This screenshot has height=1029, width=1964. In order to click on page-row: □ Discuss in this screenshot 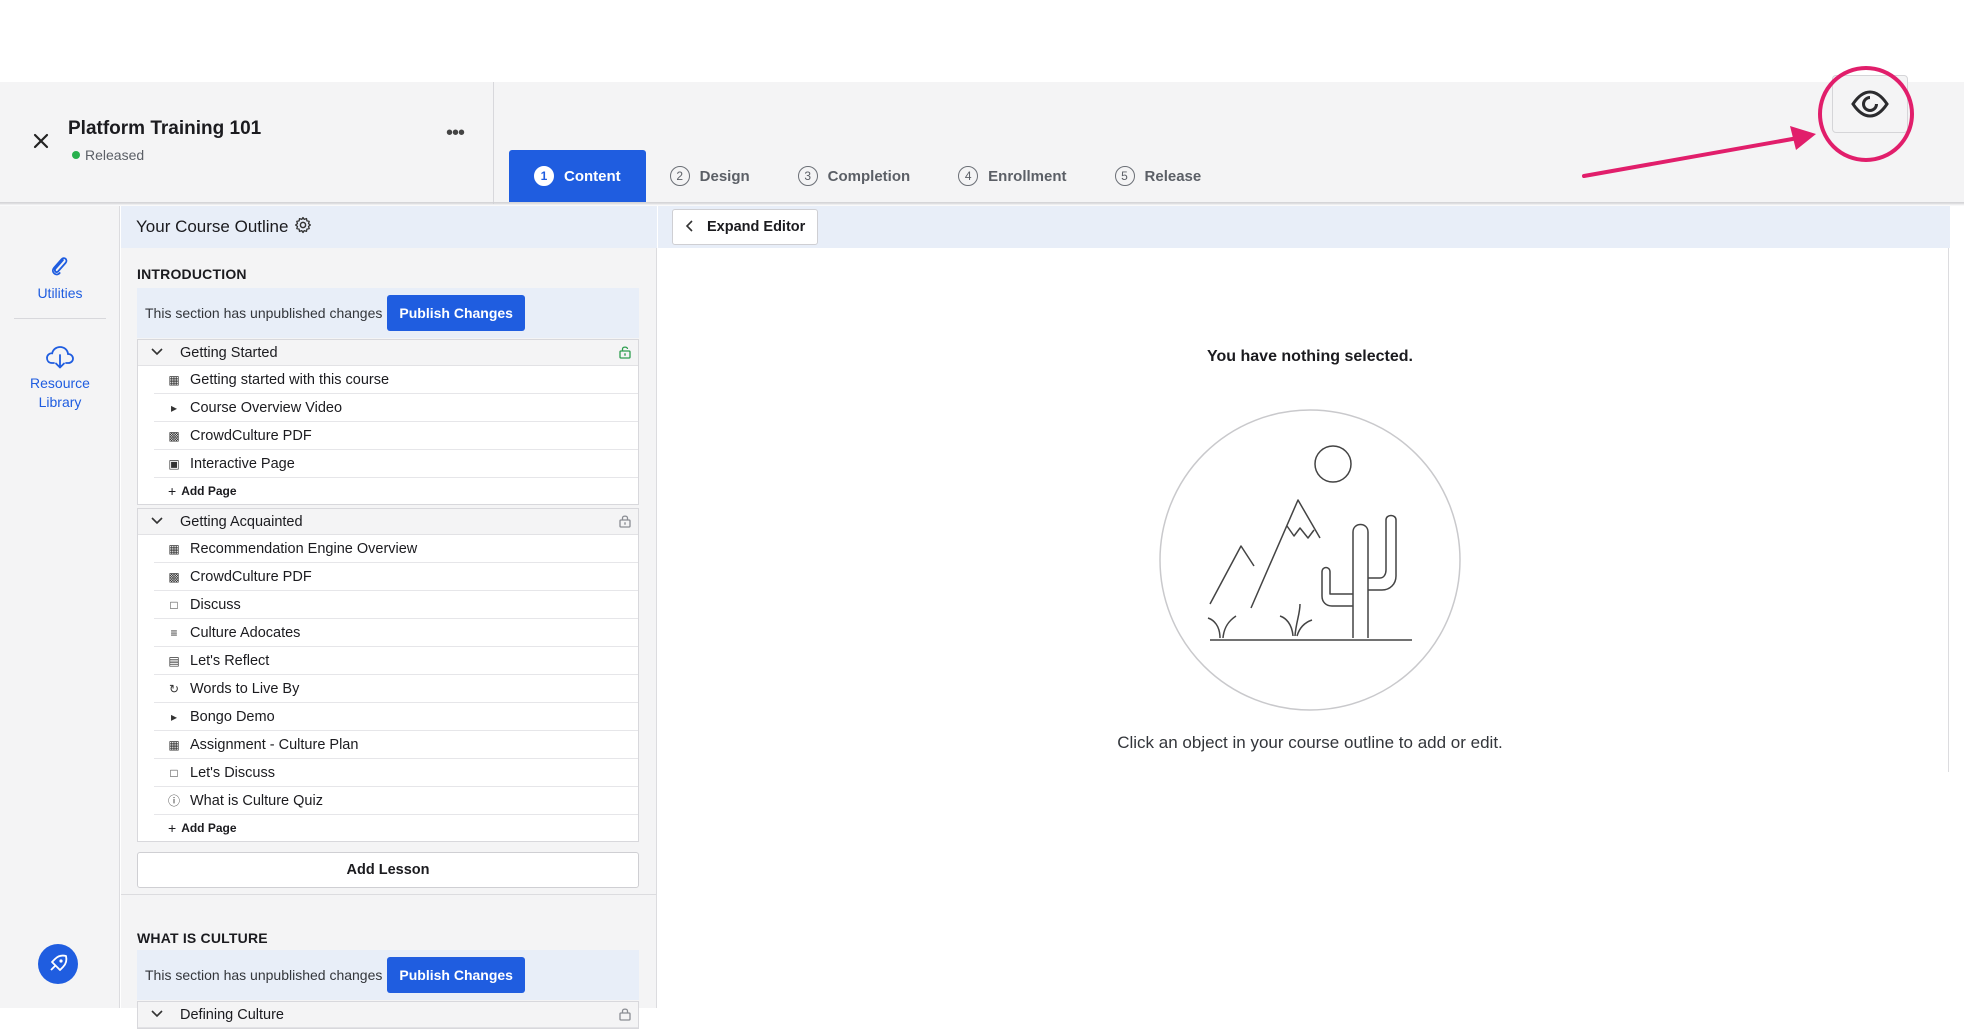, I will do `click(396, 605)`.